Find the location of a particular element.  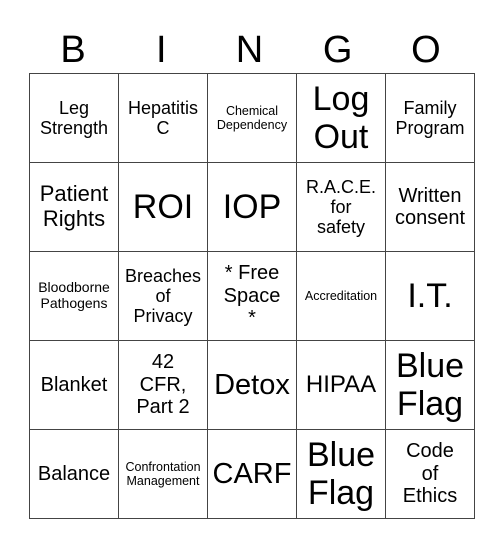

header-letter-g: G is located at coordinates (337, 50).